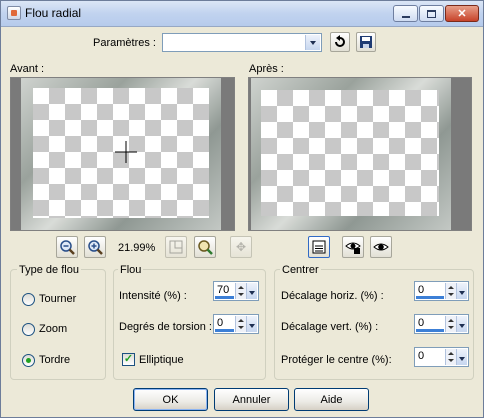 The width and height of the screenshot is (484, 418). Describe the element at coordinates (223, 290) in the screenshot. I see `intensity-value: 70` at that location.